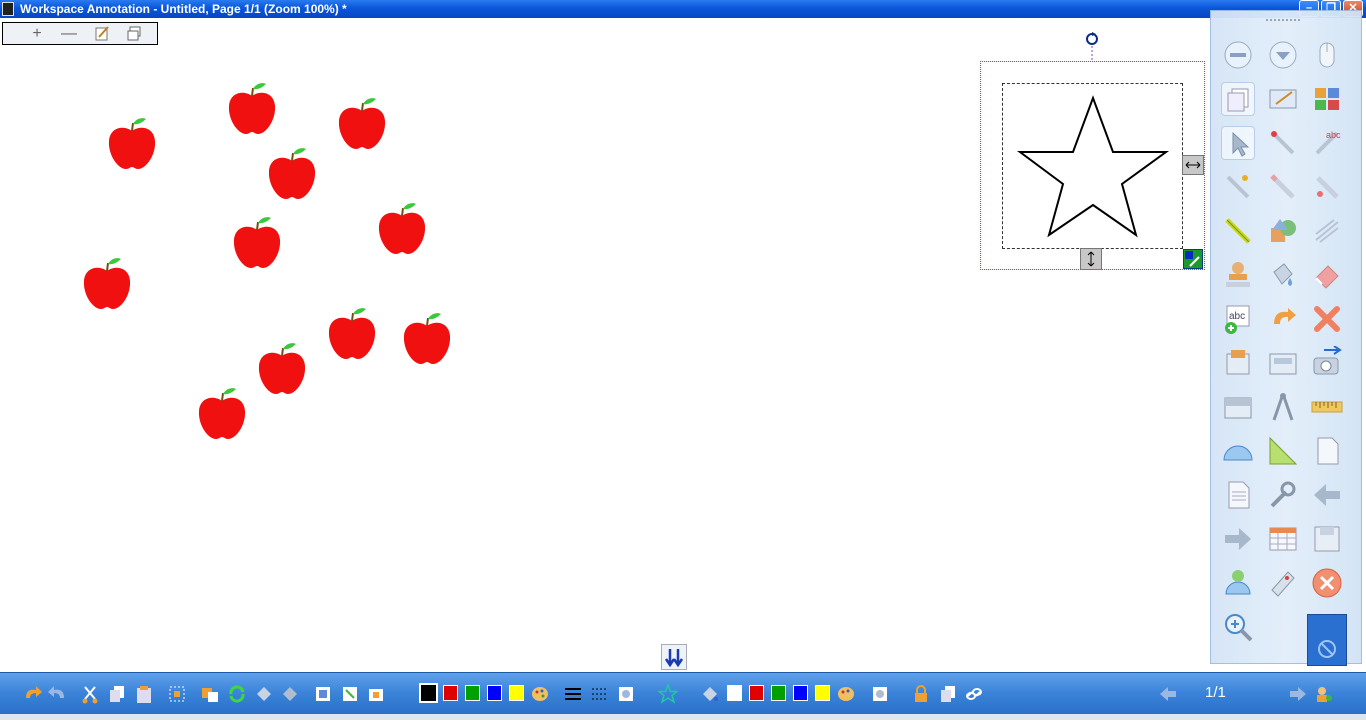  What do you see at coordinates (1238, 231) in the screenshot?
I see `line-tool-icon` at bounding box center [1238, 231].